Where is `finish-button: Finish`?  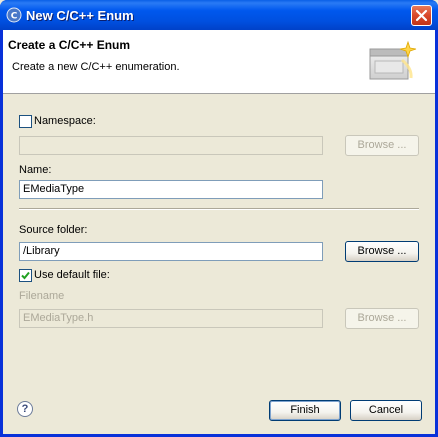
finish-button: Finish is located at coordinates (305, 410).